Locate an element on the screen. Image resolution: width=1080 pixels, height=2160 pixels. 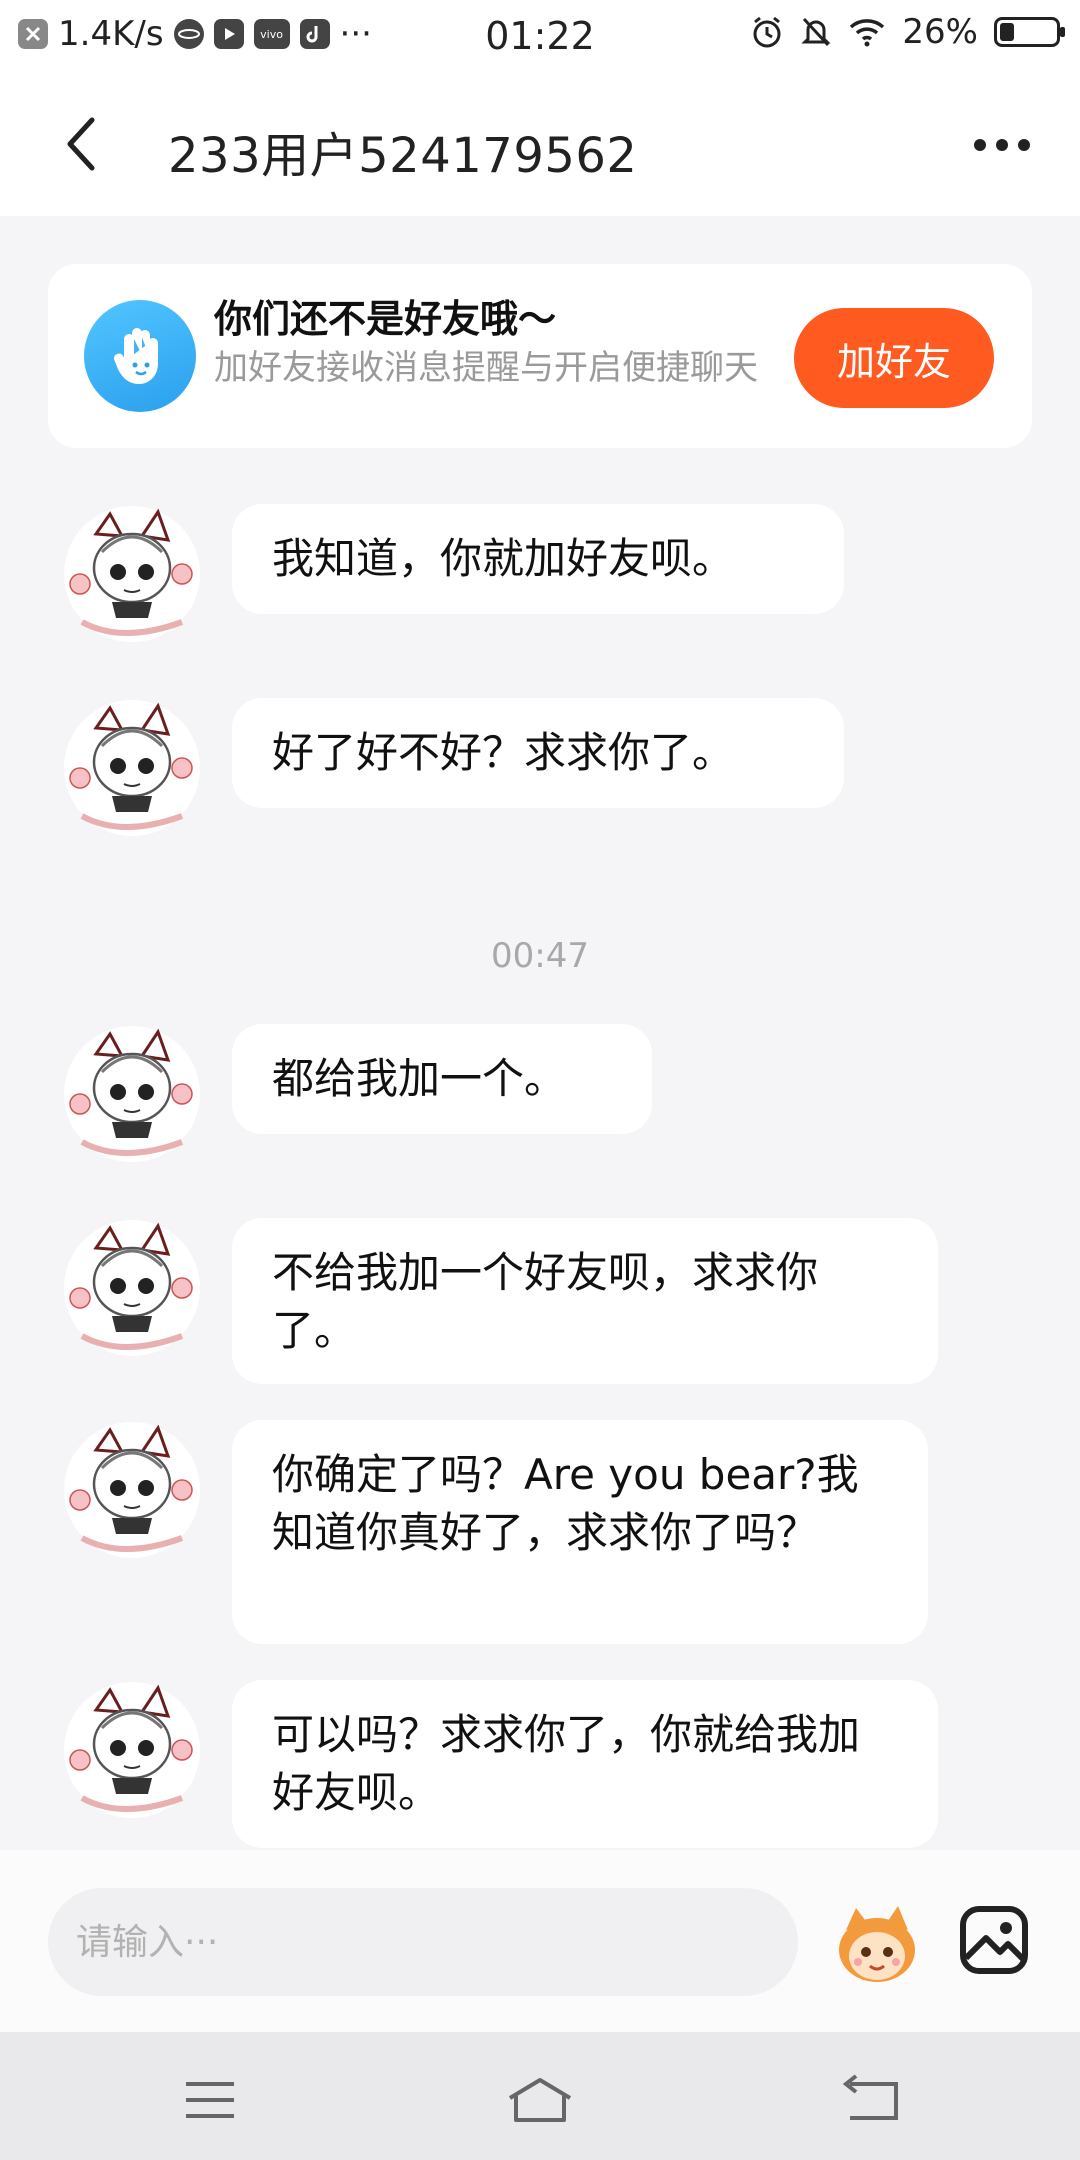
message-bubble: 好了好不好？求求你了。 is located at coordinates (538, 753).